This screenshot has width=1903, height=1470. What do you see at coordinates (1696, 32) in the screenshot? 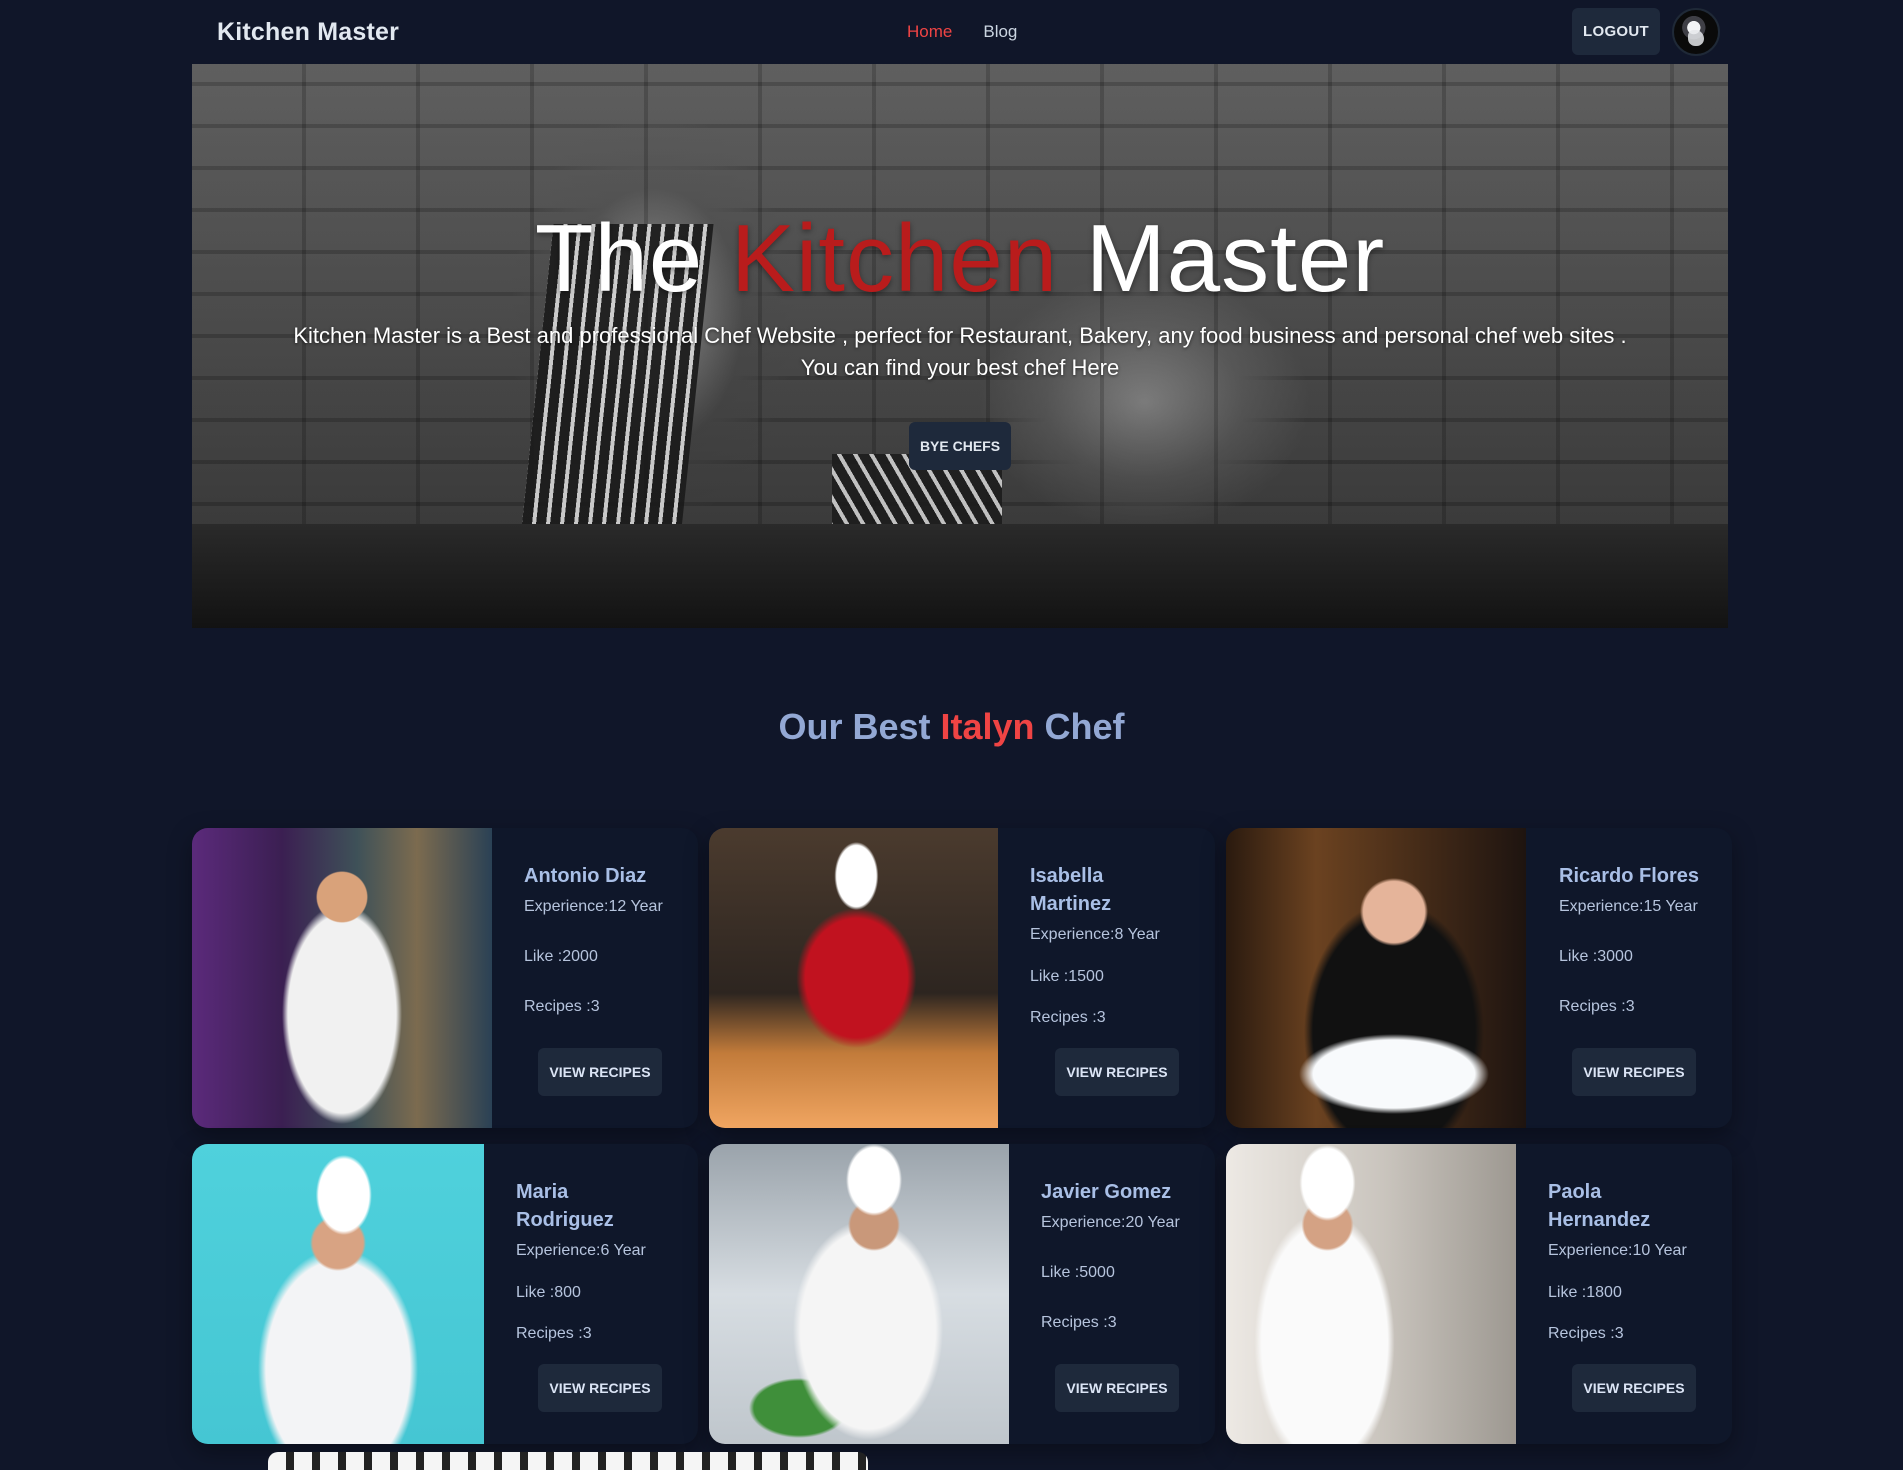
I see `user-avatar` at bounding box center [1696, 32].